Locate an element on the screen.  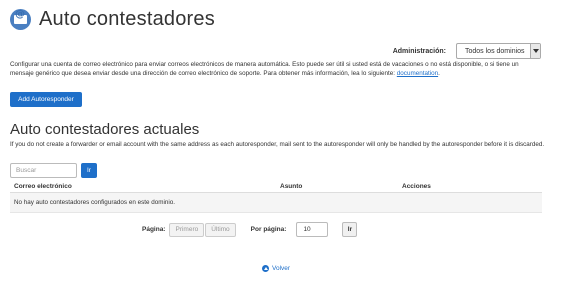
column-header-actions: Acciones is located at coordinates (416, 186).